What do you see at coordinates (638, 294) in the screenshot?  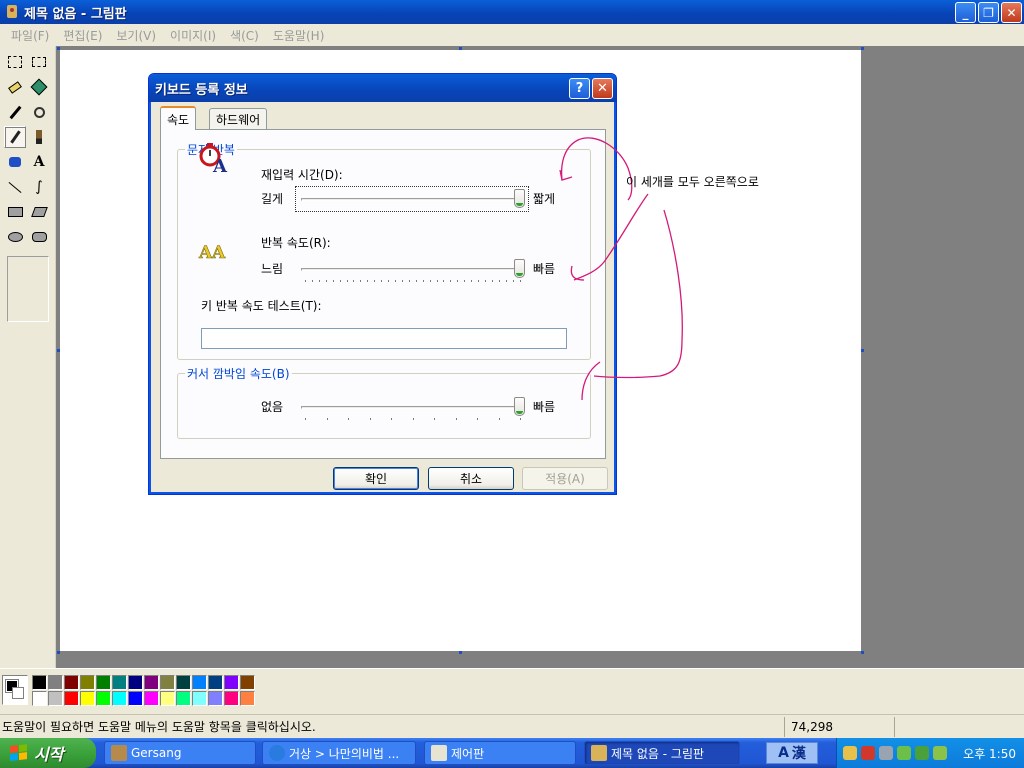 I see `annotation-arrow-bottom` at bounding box center [638, 294].